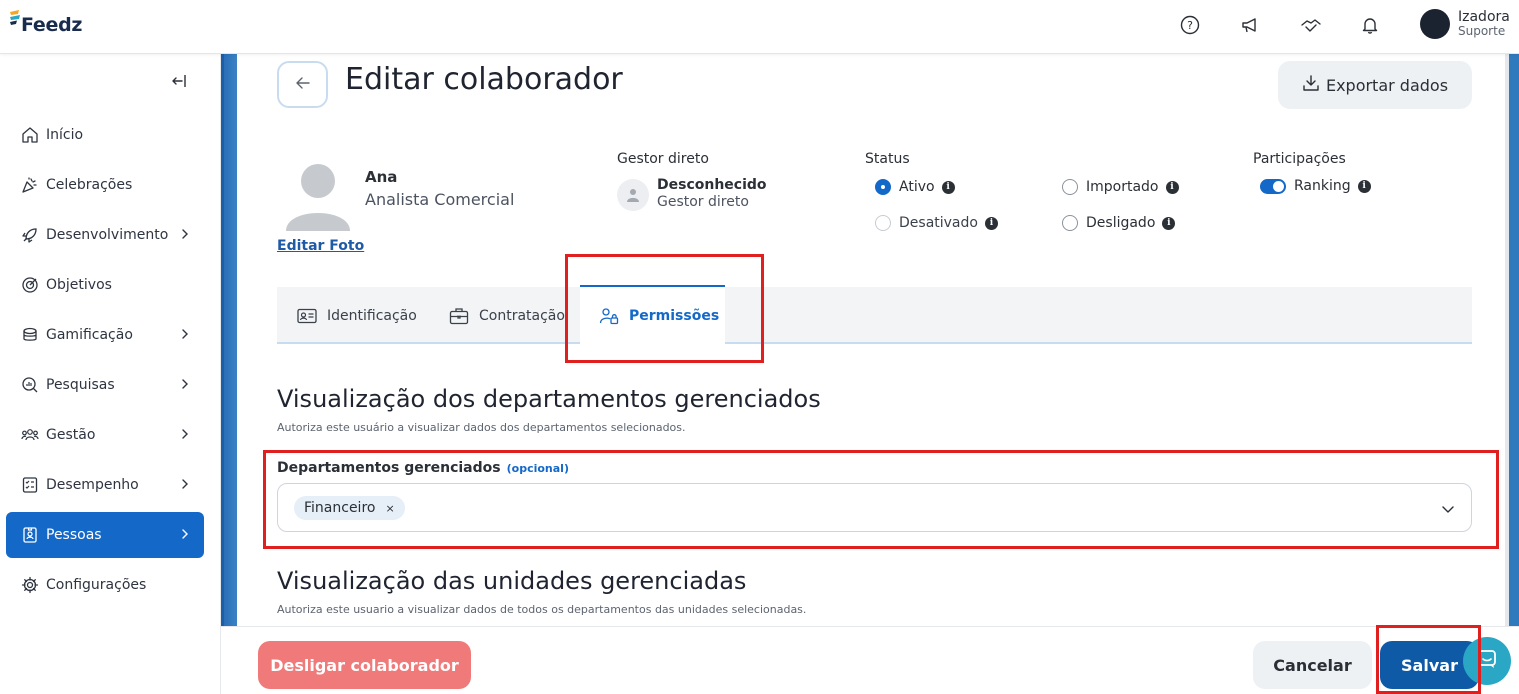 The image size is (1519, 694). I want to click on chat-icon, so click(1487, 661).